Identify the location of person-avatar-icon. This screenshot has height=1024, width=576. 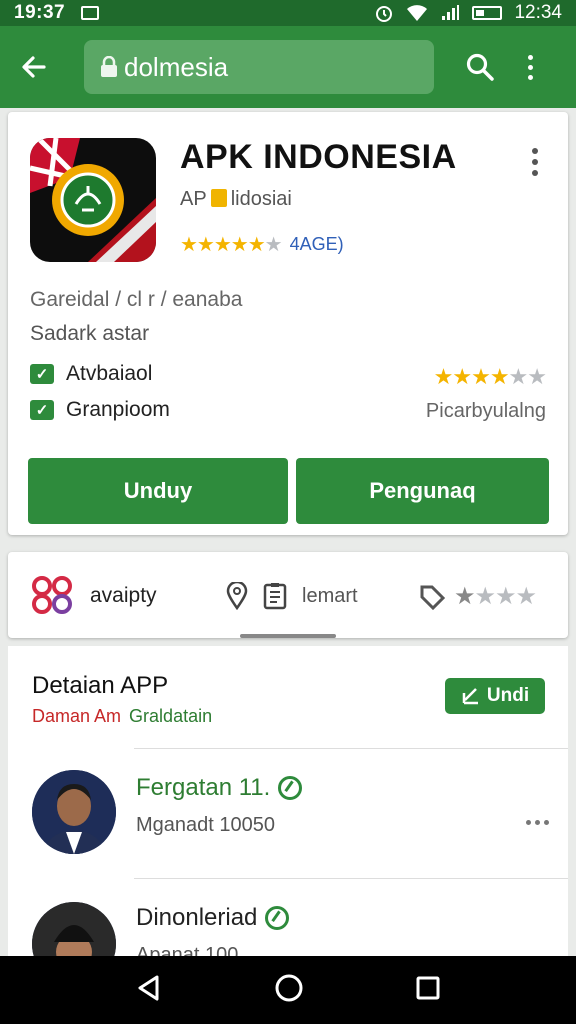
(74, 812).